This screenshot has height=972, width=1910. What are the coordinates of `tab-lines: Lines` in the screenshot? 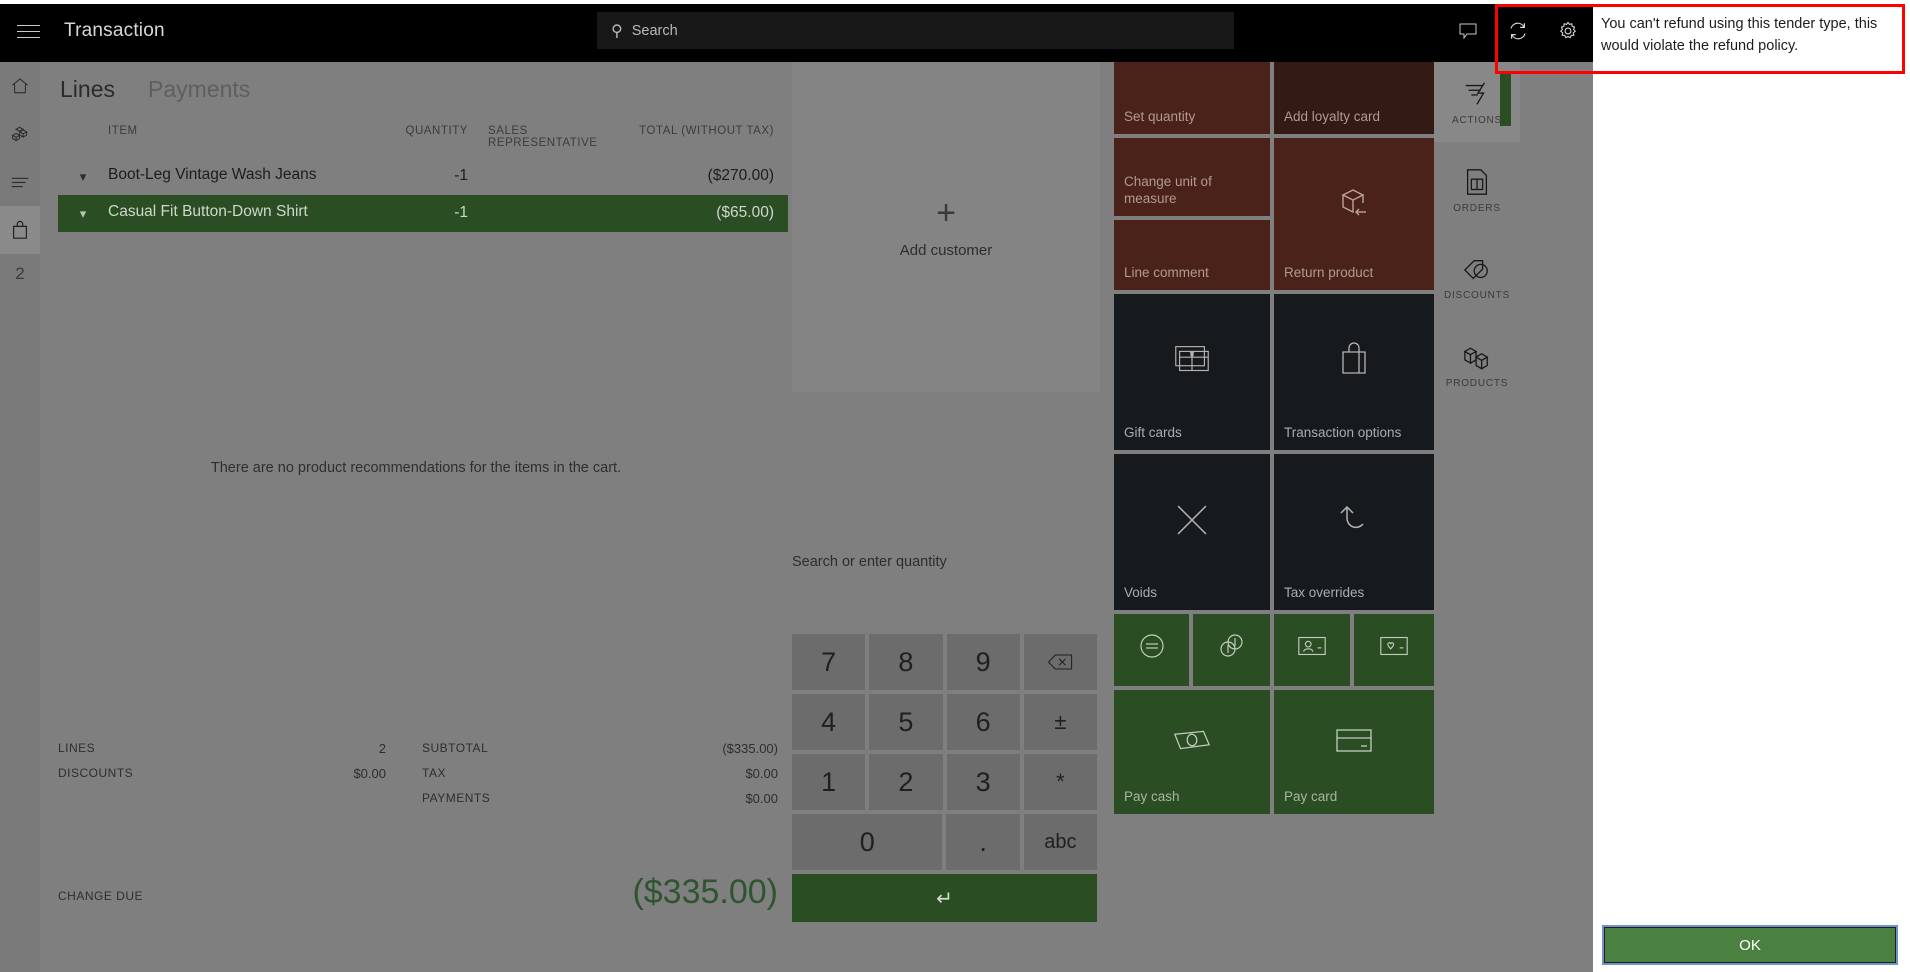 It's located at (87, 92).